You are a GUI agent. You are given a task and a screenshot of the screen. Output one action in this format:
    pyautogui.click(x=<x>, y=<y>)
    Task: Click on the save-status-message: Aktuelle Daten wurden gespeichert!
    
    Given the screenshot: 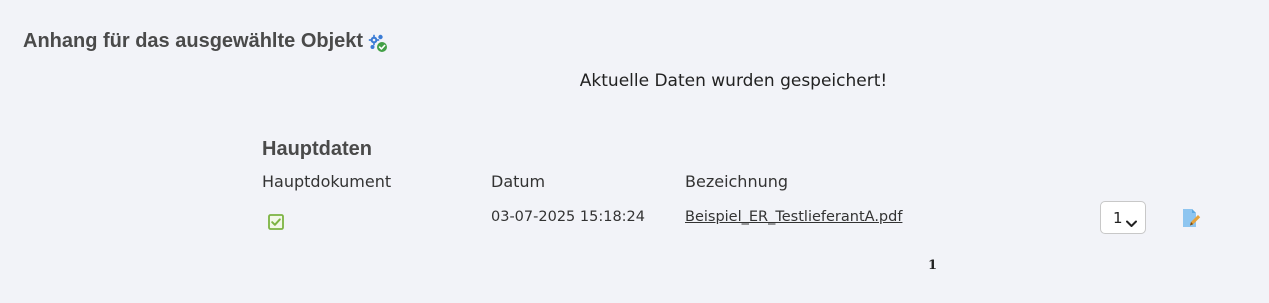 What is the action you would take?
    pyautogui.click(x=733, y=81)
    